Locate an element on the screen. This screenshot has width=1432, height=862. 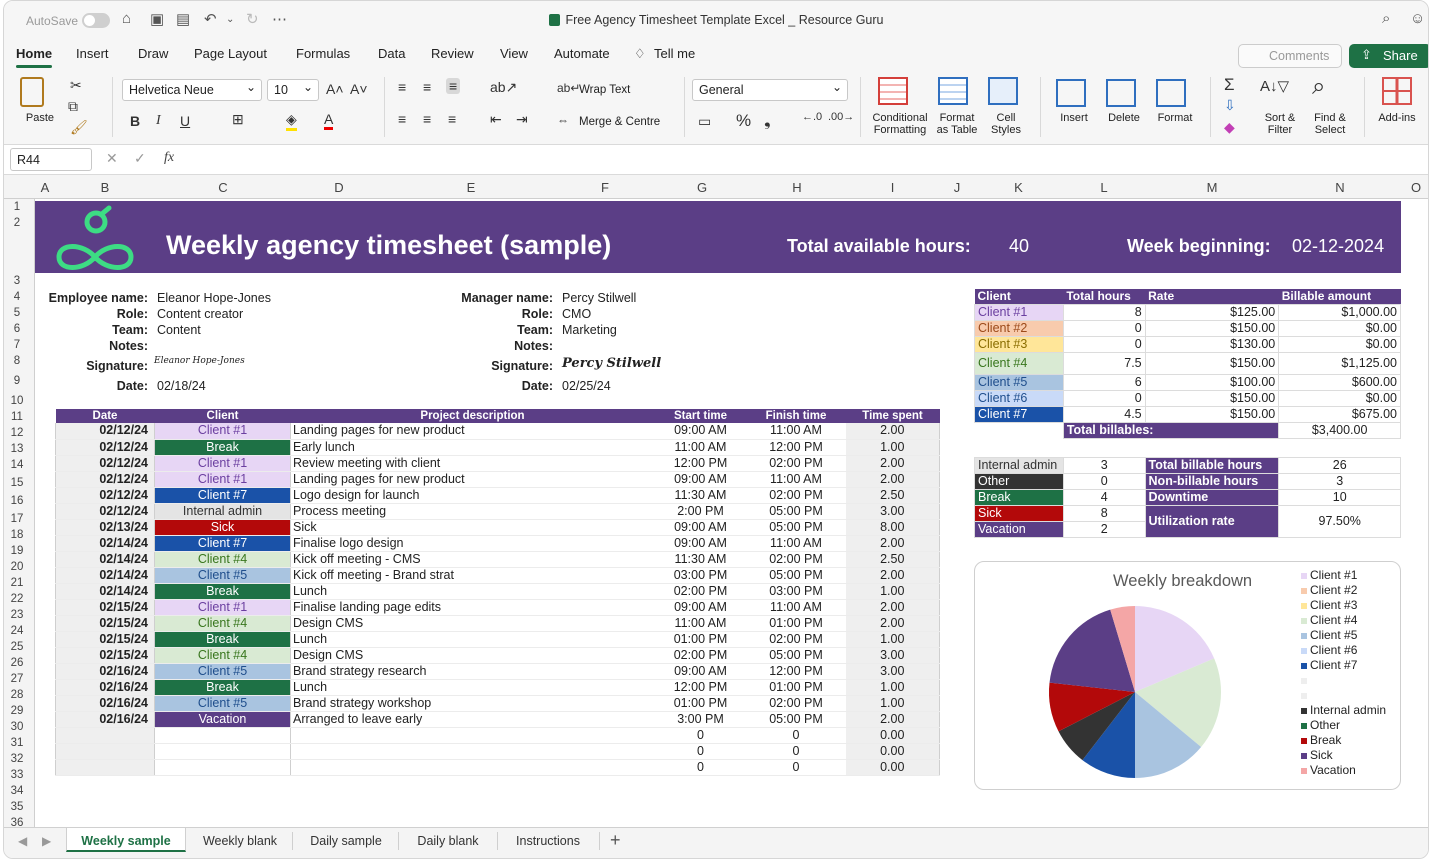
paste-icon is located at coordinates (32, 92).